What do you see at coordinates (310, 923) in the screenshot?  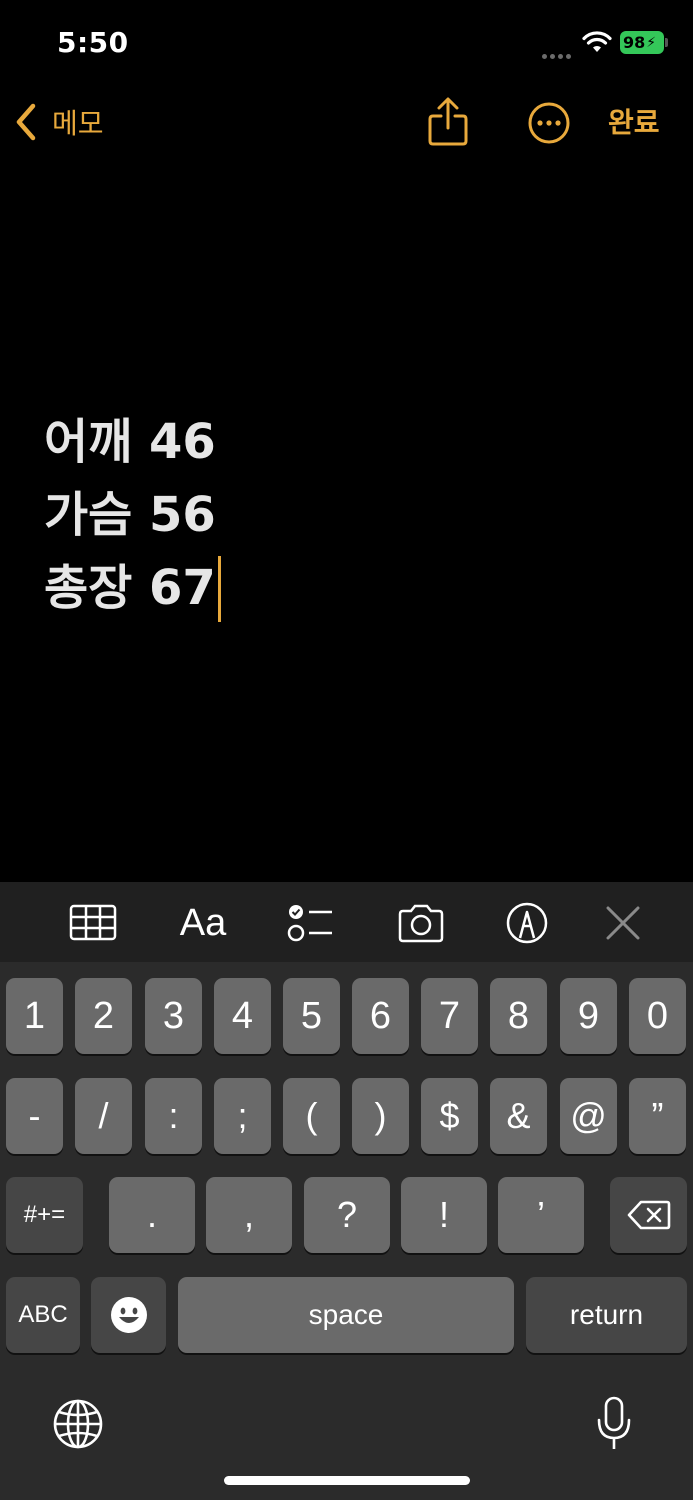 I see `checklist-icon` at bounding box center [310, 923].